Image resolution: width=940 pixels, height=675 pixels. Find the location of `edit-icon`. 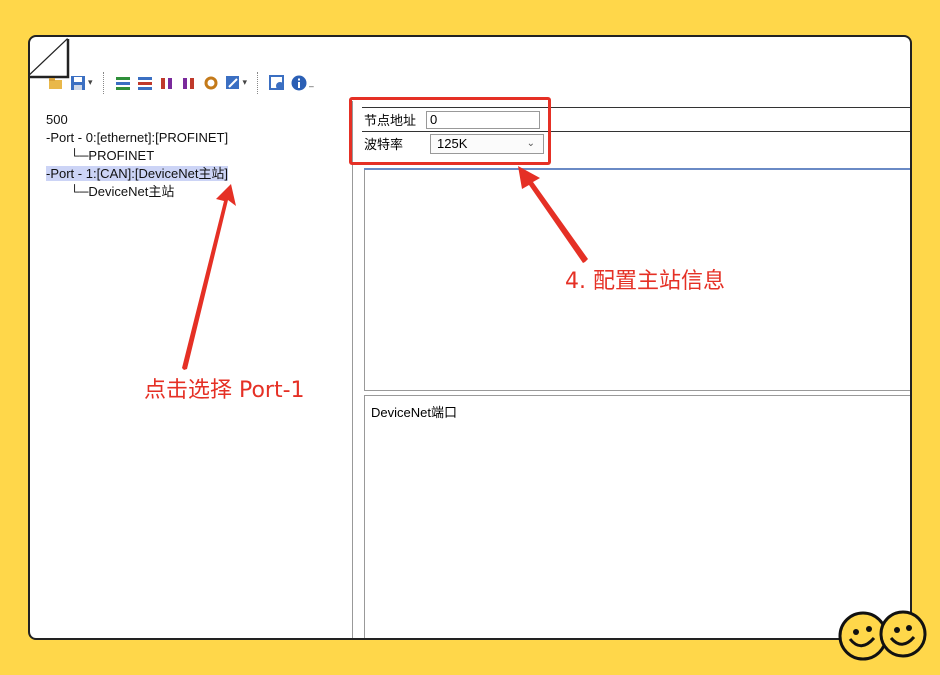

edit-icon is located at coordinates (233, 83).